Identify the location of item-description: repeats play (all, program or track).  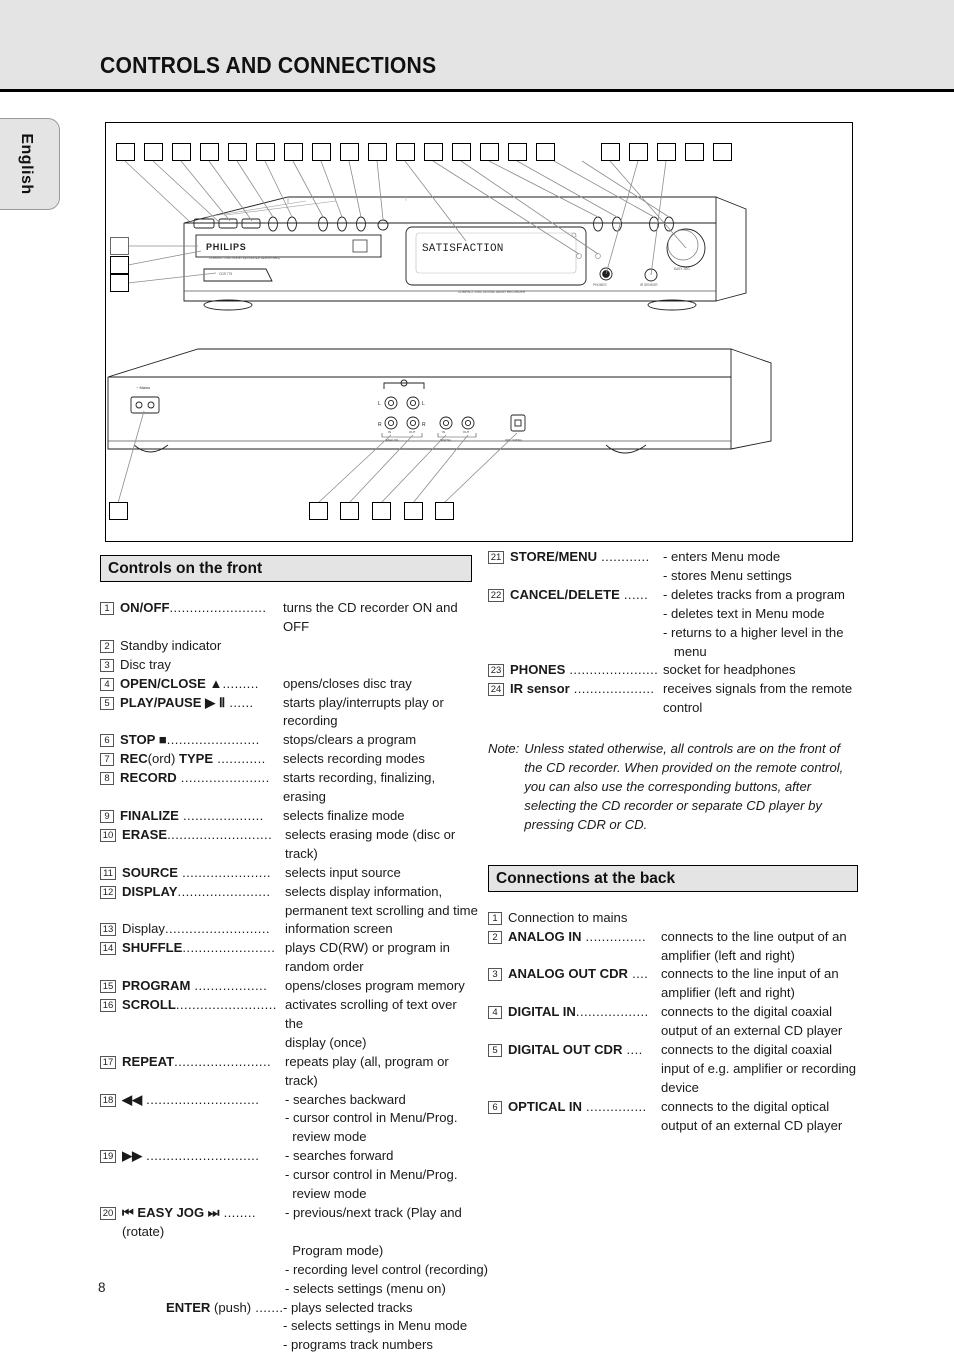
(367, 1070).